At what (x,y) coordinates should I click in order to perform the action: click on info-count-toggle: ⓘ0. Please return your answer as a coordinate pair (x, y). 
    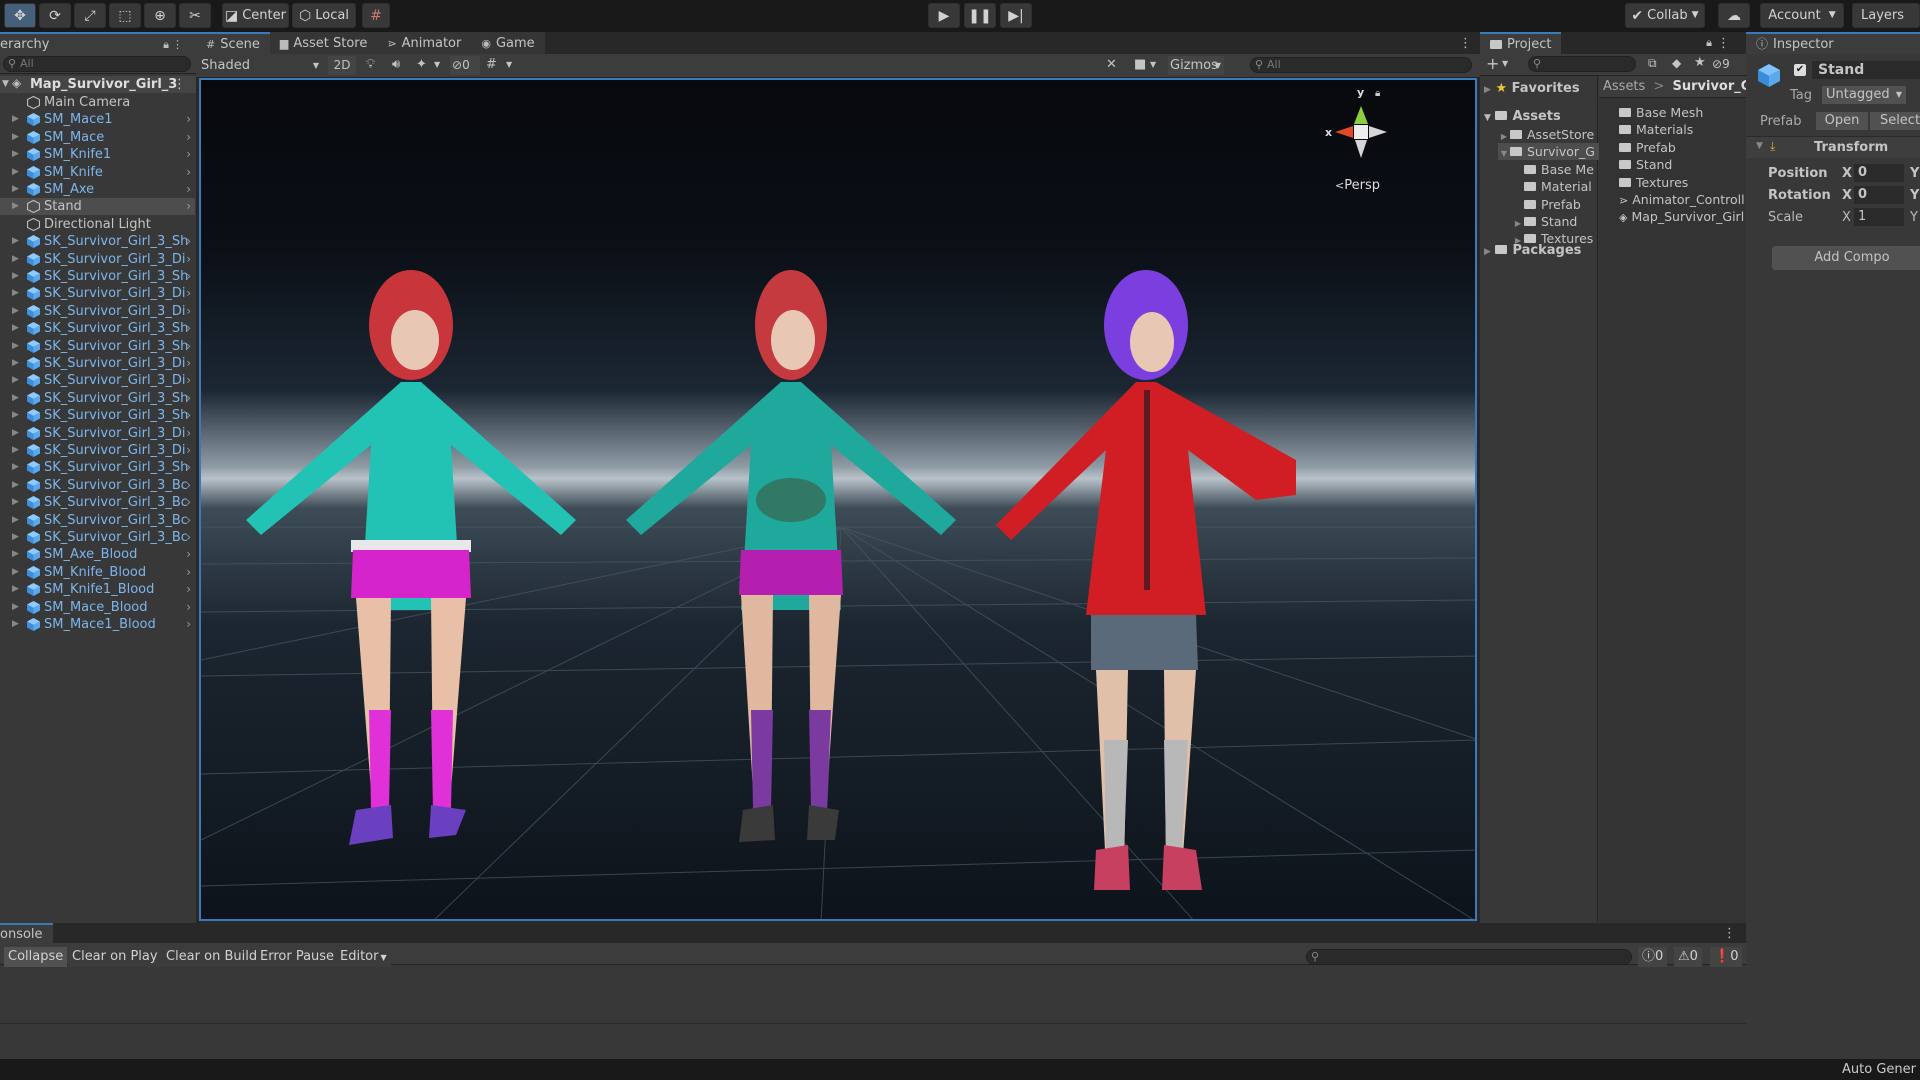
    Looking at the image, I should click on (1653, 957).